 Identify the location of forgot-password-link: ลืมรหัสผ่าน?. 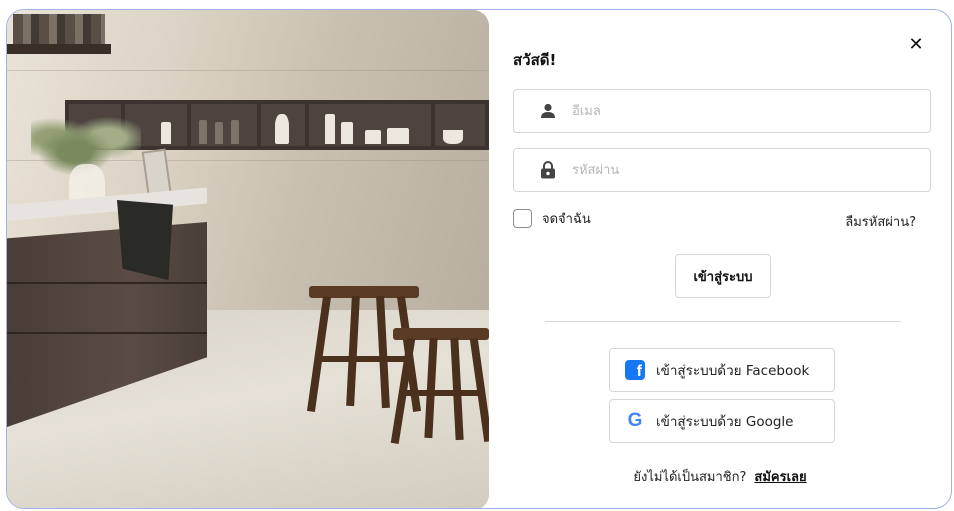
(880, 221).